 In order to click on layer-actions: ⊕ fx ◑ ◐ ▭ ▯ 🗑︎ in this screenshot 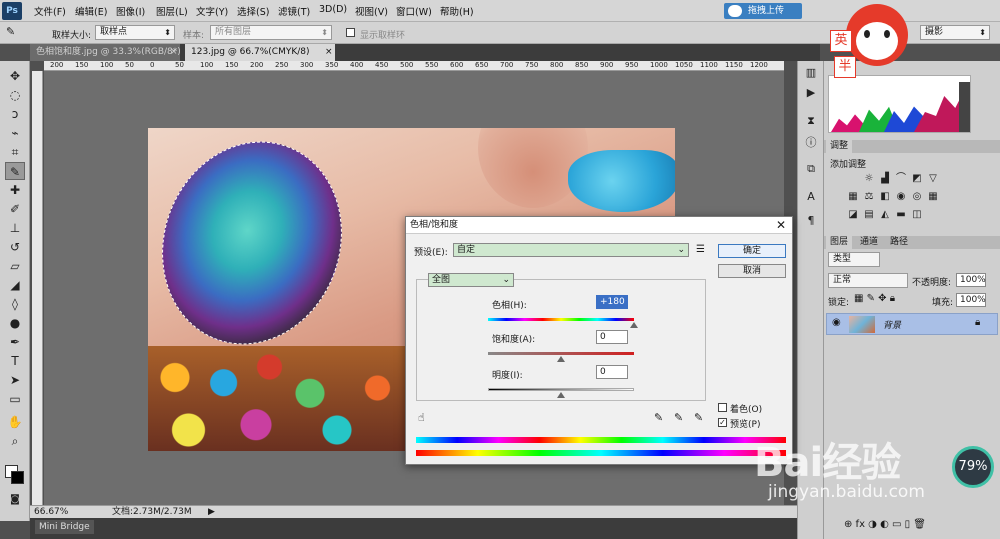, I will do `click(885, 524)`.